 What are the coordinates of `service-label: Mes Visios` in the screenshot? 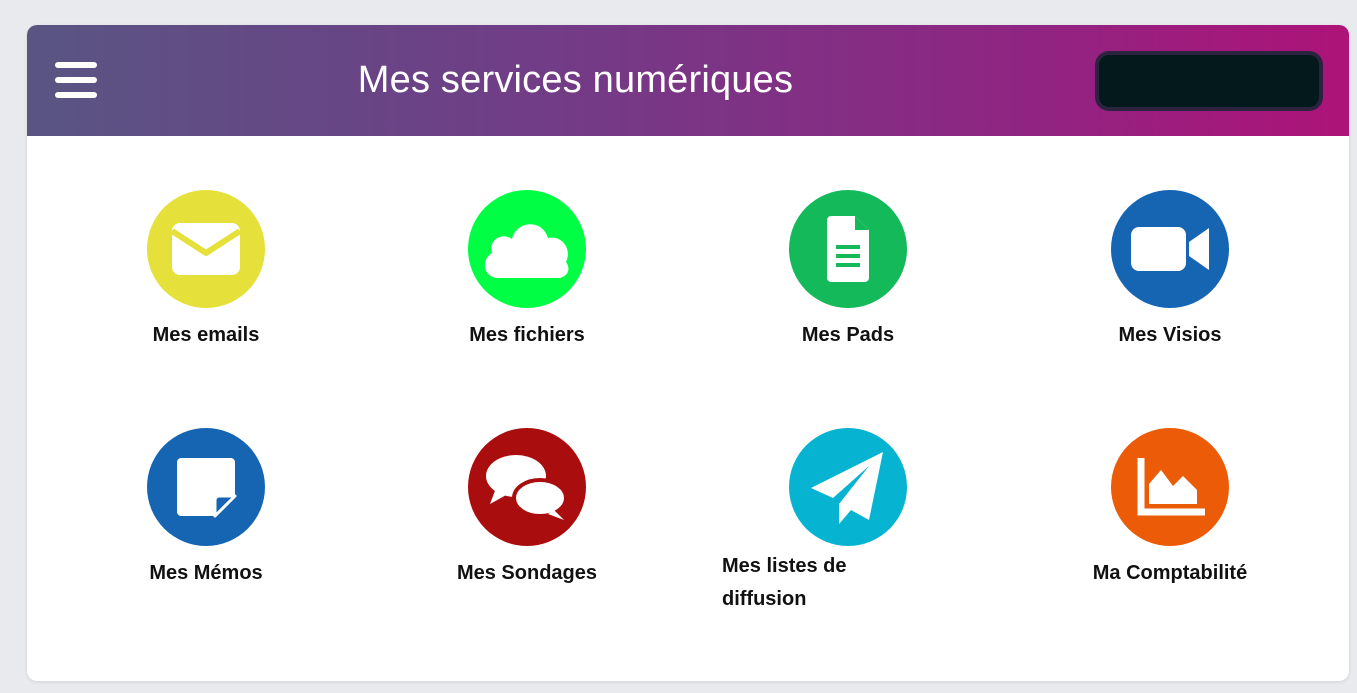 It's located at (1170, 335).